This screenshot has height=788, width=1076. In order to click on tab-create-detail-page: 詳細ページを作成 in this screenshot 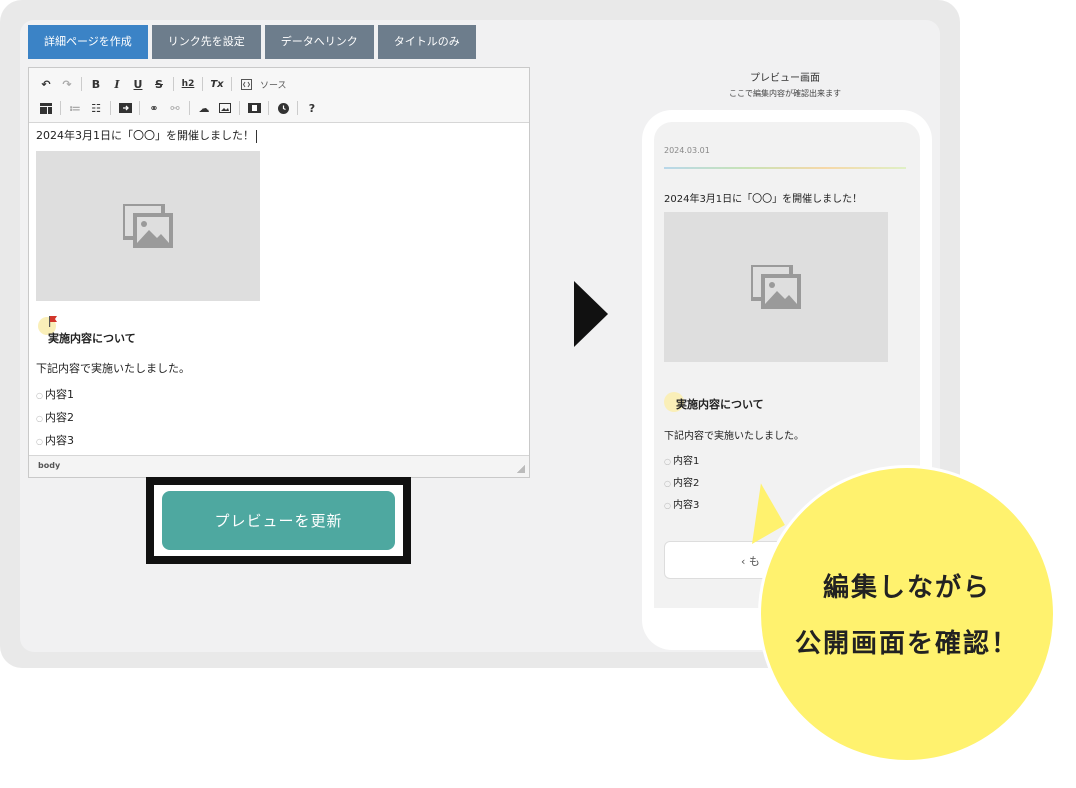, I will do `click(88, 42)`.